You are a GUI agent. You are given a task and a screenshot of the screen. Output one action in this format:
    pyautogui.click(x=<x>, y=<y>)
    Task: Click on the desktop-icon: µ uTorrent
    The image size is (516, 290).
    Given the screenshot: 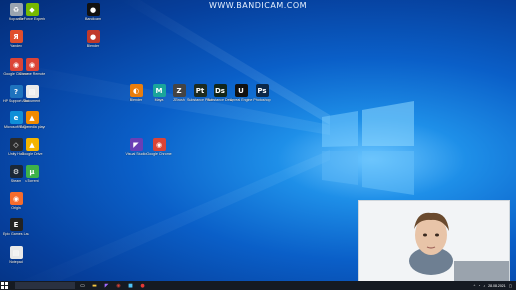 What is the action you would take?
    pyautogui.click(x=32, y=174)
    